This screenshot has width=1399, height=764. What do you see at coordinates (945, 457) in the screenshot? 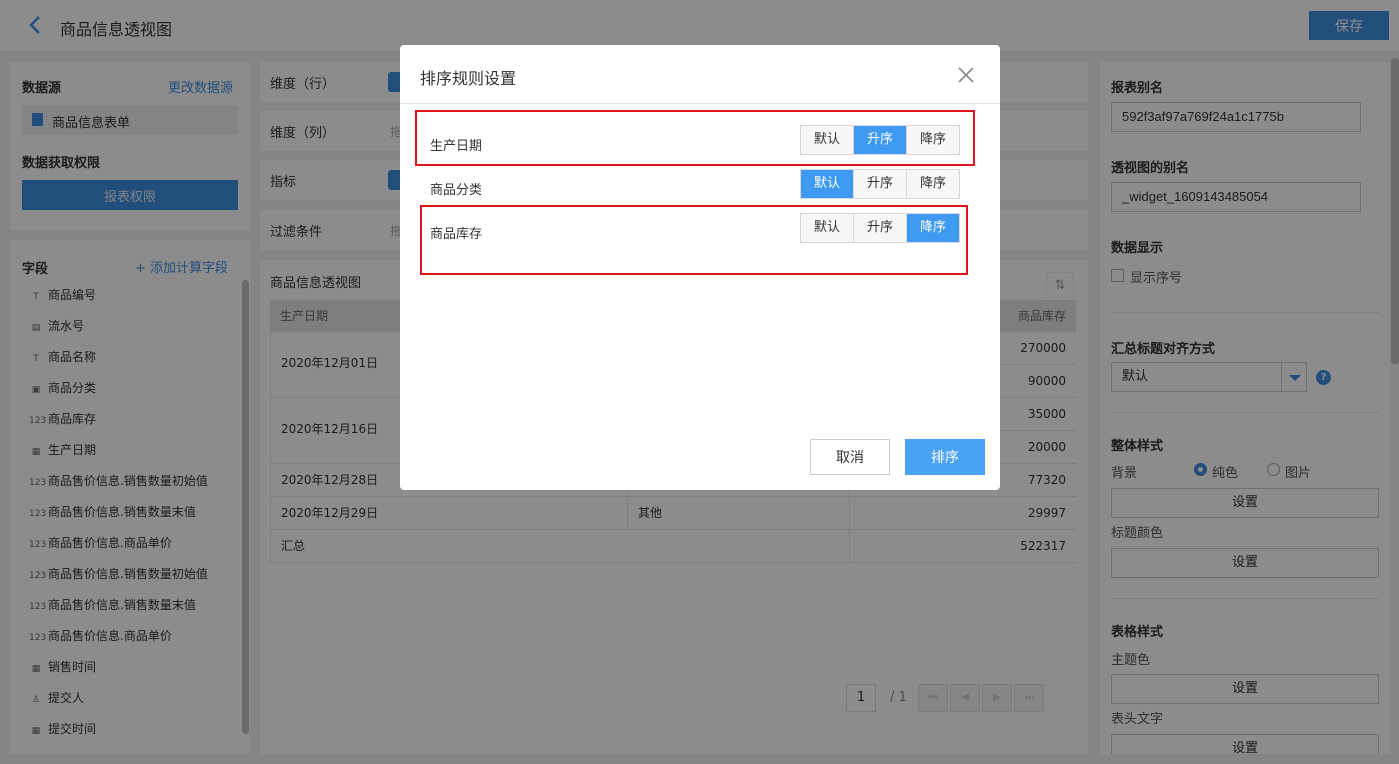
I see `confirm-sort-button: 排序` at bounding box center [945, 457].